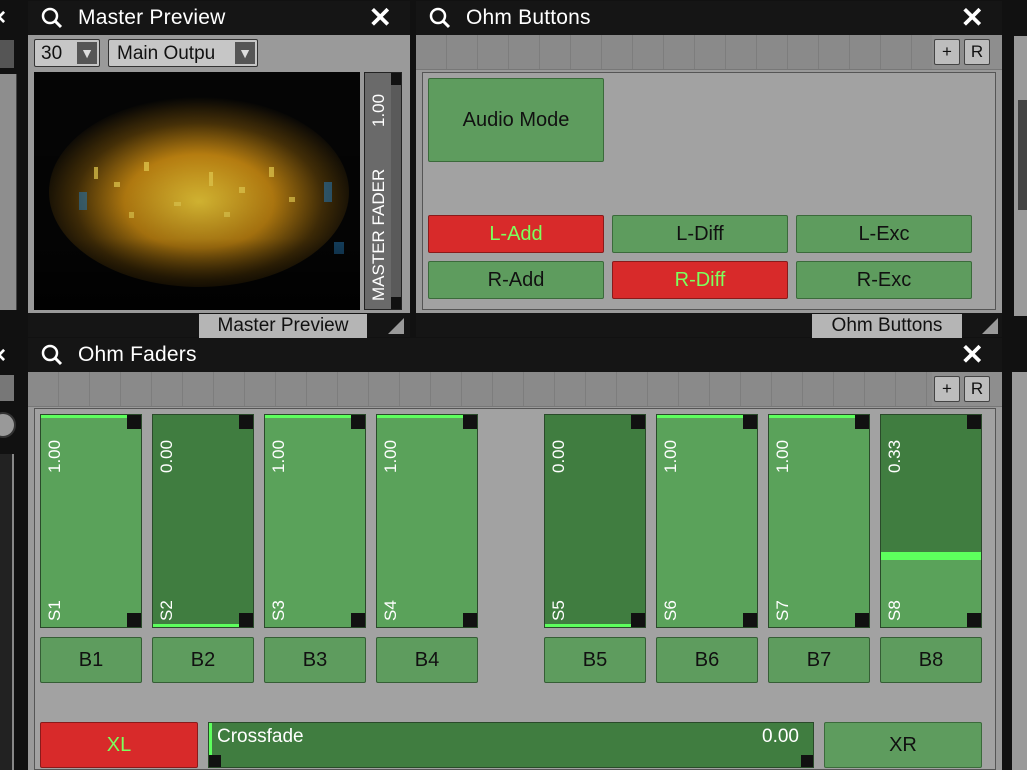 Image resolution: width=1027 pixels, height=770 pixels. I want to click on master-fader: MASTER FADER 1.00, so click(383, 191).